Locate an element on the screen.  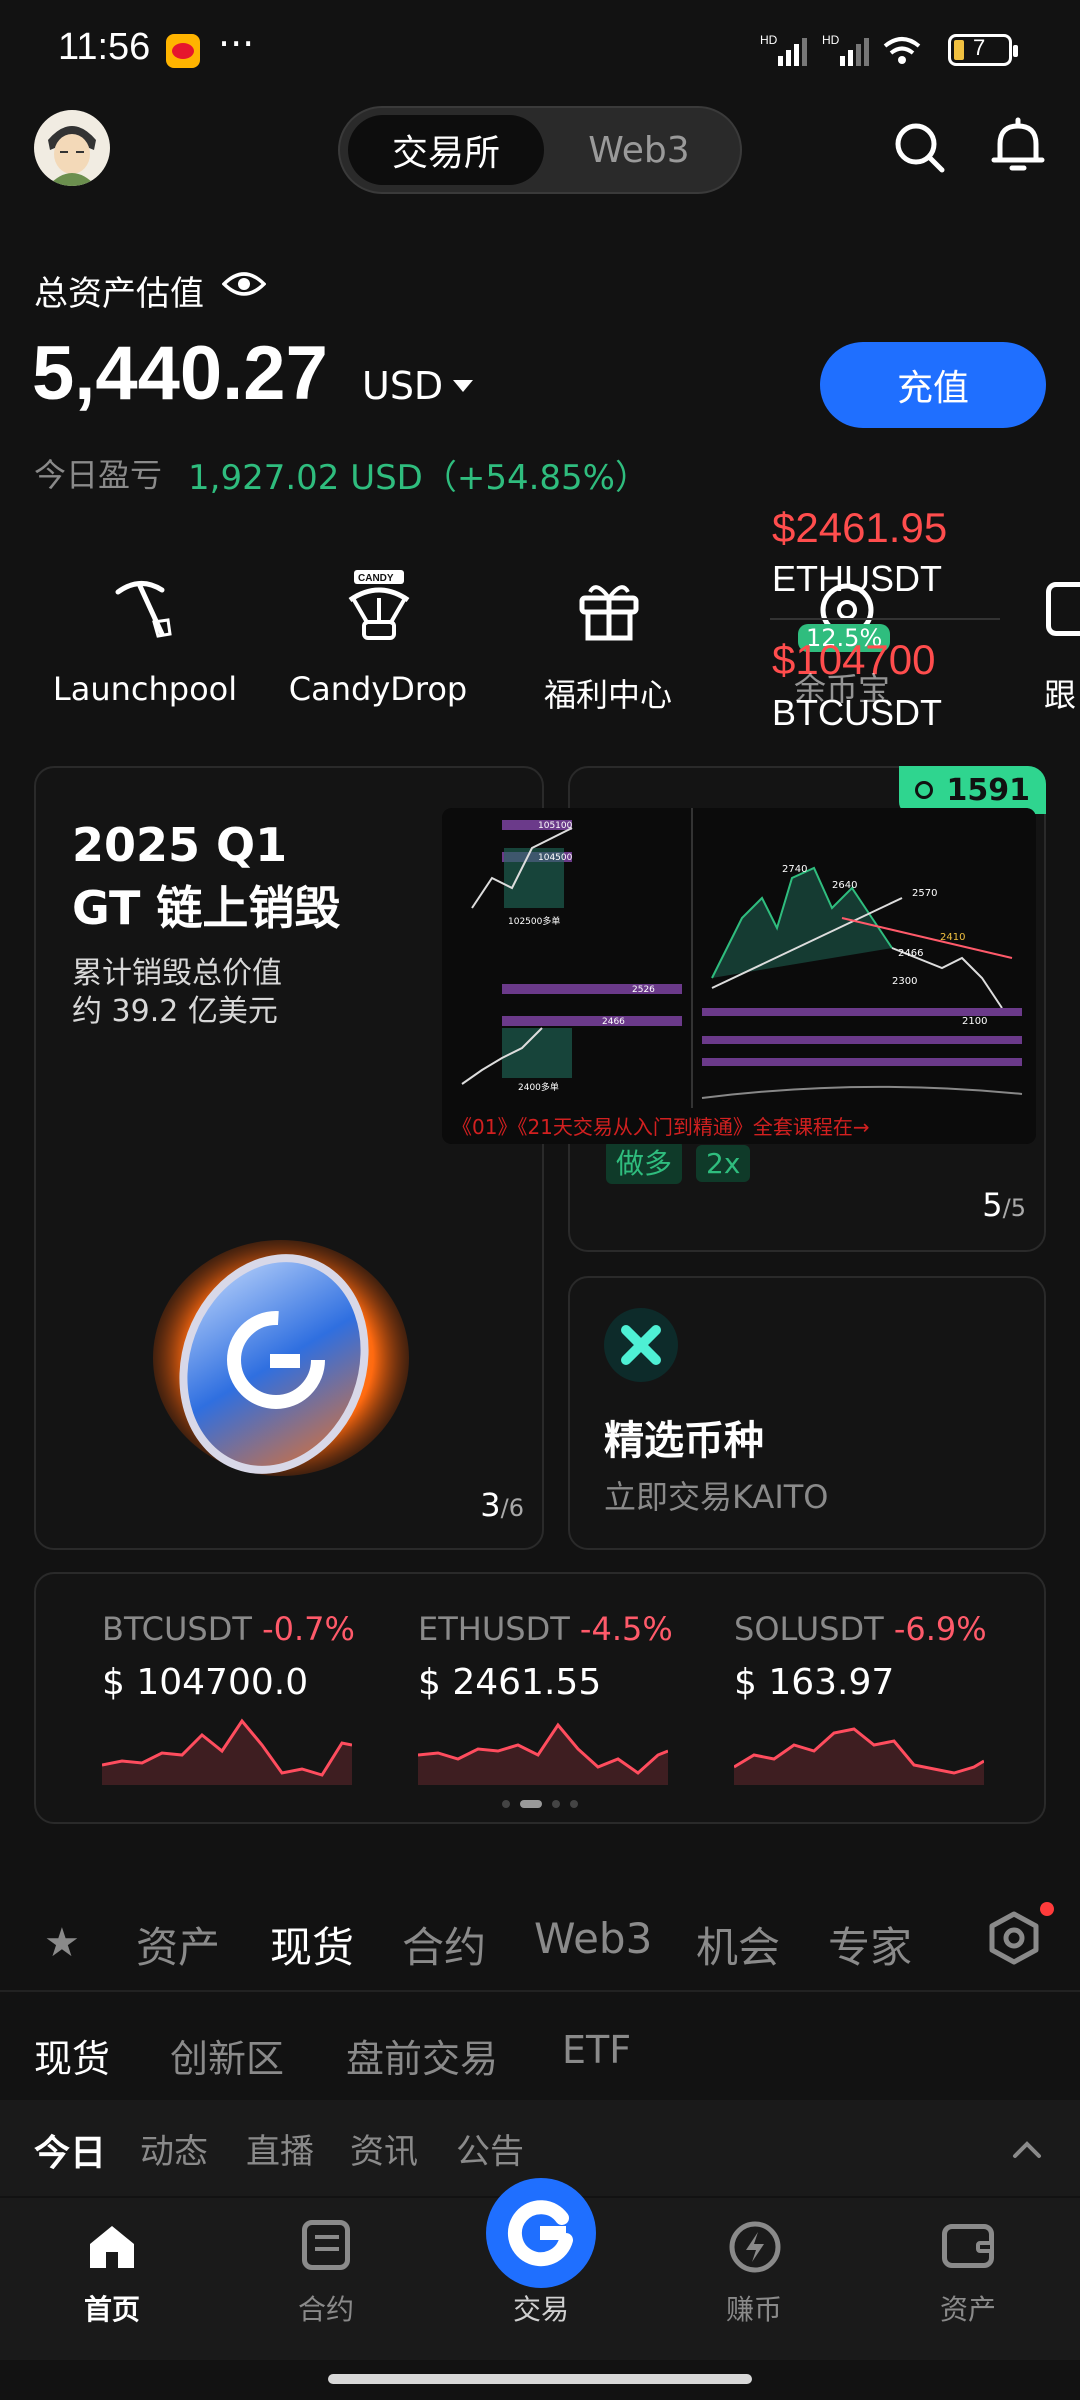
header-tab-switch: 交易所 Web3 is located at coordinates (540, 150).